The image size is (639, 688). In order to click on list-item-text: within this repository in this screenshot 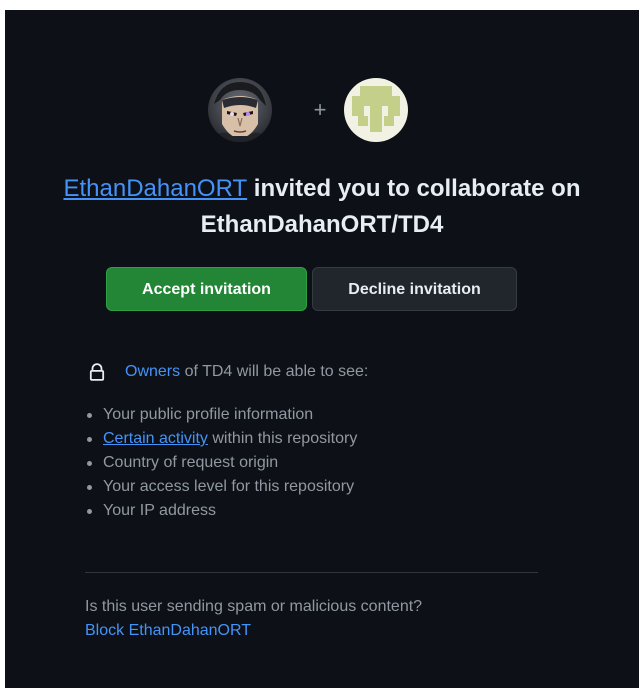, I will do `click(282, 438)`.